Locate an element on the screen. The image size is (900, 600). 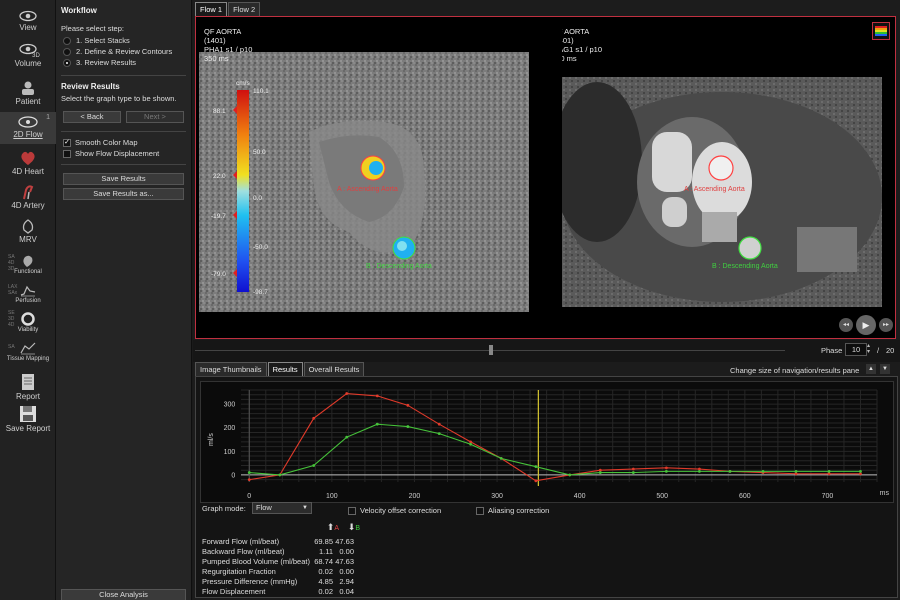
collapse-down-icon: ▼ is located at coordinates (885, 369).